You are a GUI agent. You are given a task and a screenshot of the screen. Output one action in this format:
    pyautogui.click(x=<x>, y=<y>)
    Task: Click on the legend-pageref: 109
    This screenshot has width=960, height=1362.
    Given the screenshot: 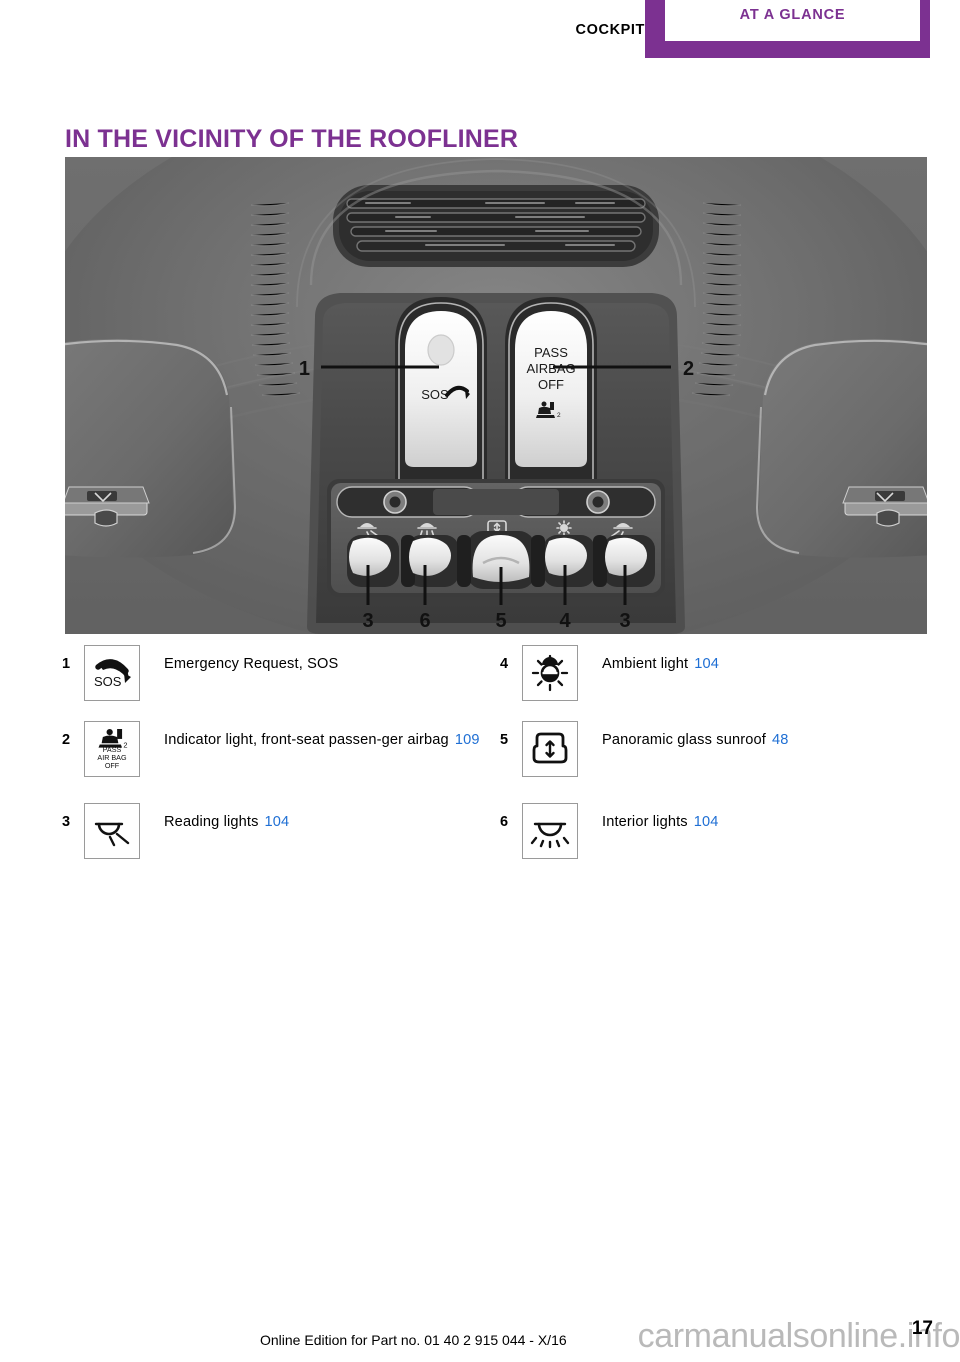 What is the action you would take?
    pyautogui.click(x=467, y=740)
    